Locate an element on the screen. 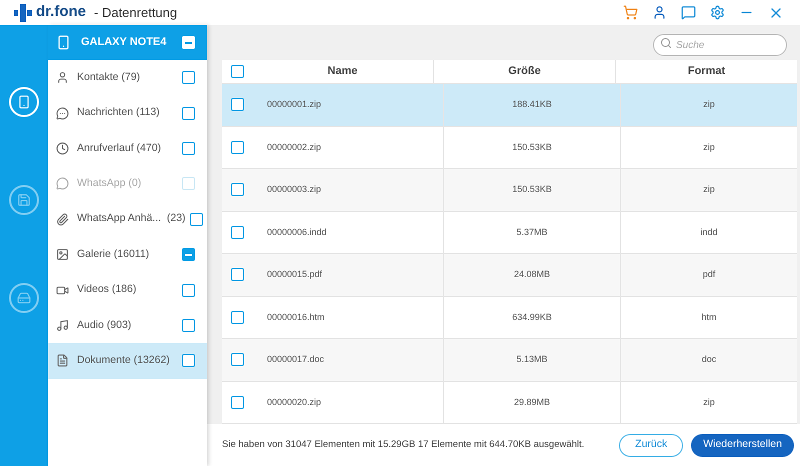 This screenshot has width=800, height=466. table-cell-text: 188.41KB is located at coordinates (532, 104).